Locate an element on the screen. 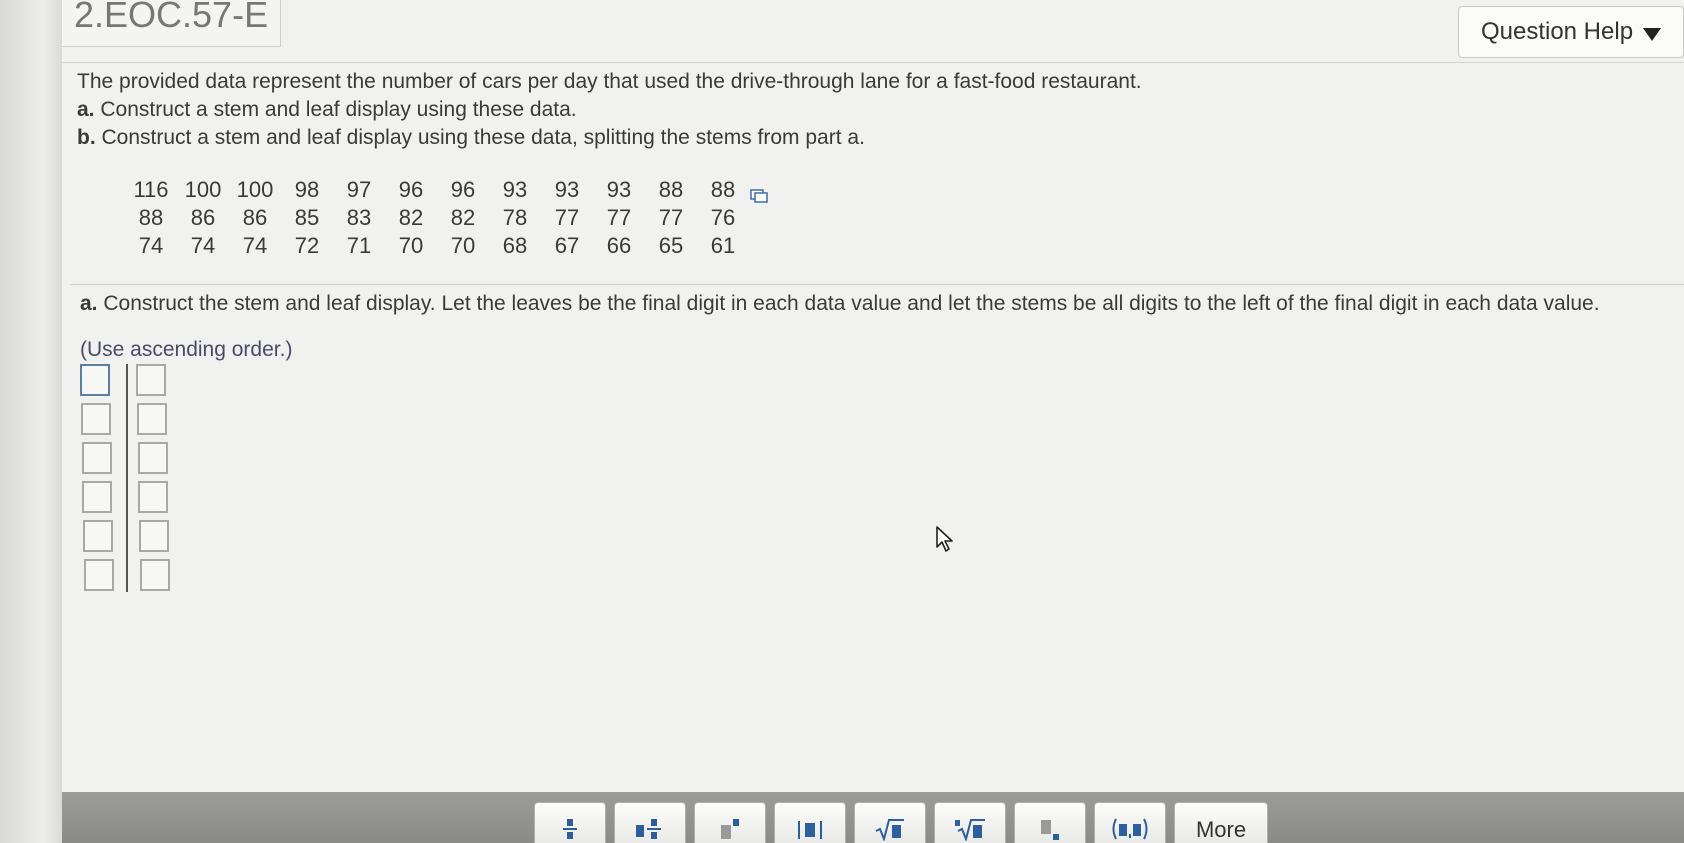  problem-id: 2.EOC.57-E is located at coordinates (172, 23).